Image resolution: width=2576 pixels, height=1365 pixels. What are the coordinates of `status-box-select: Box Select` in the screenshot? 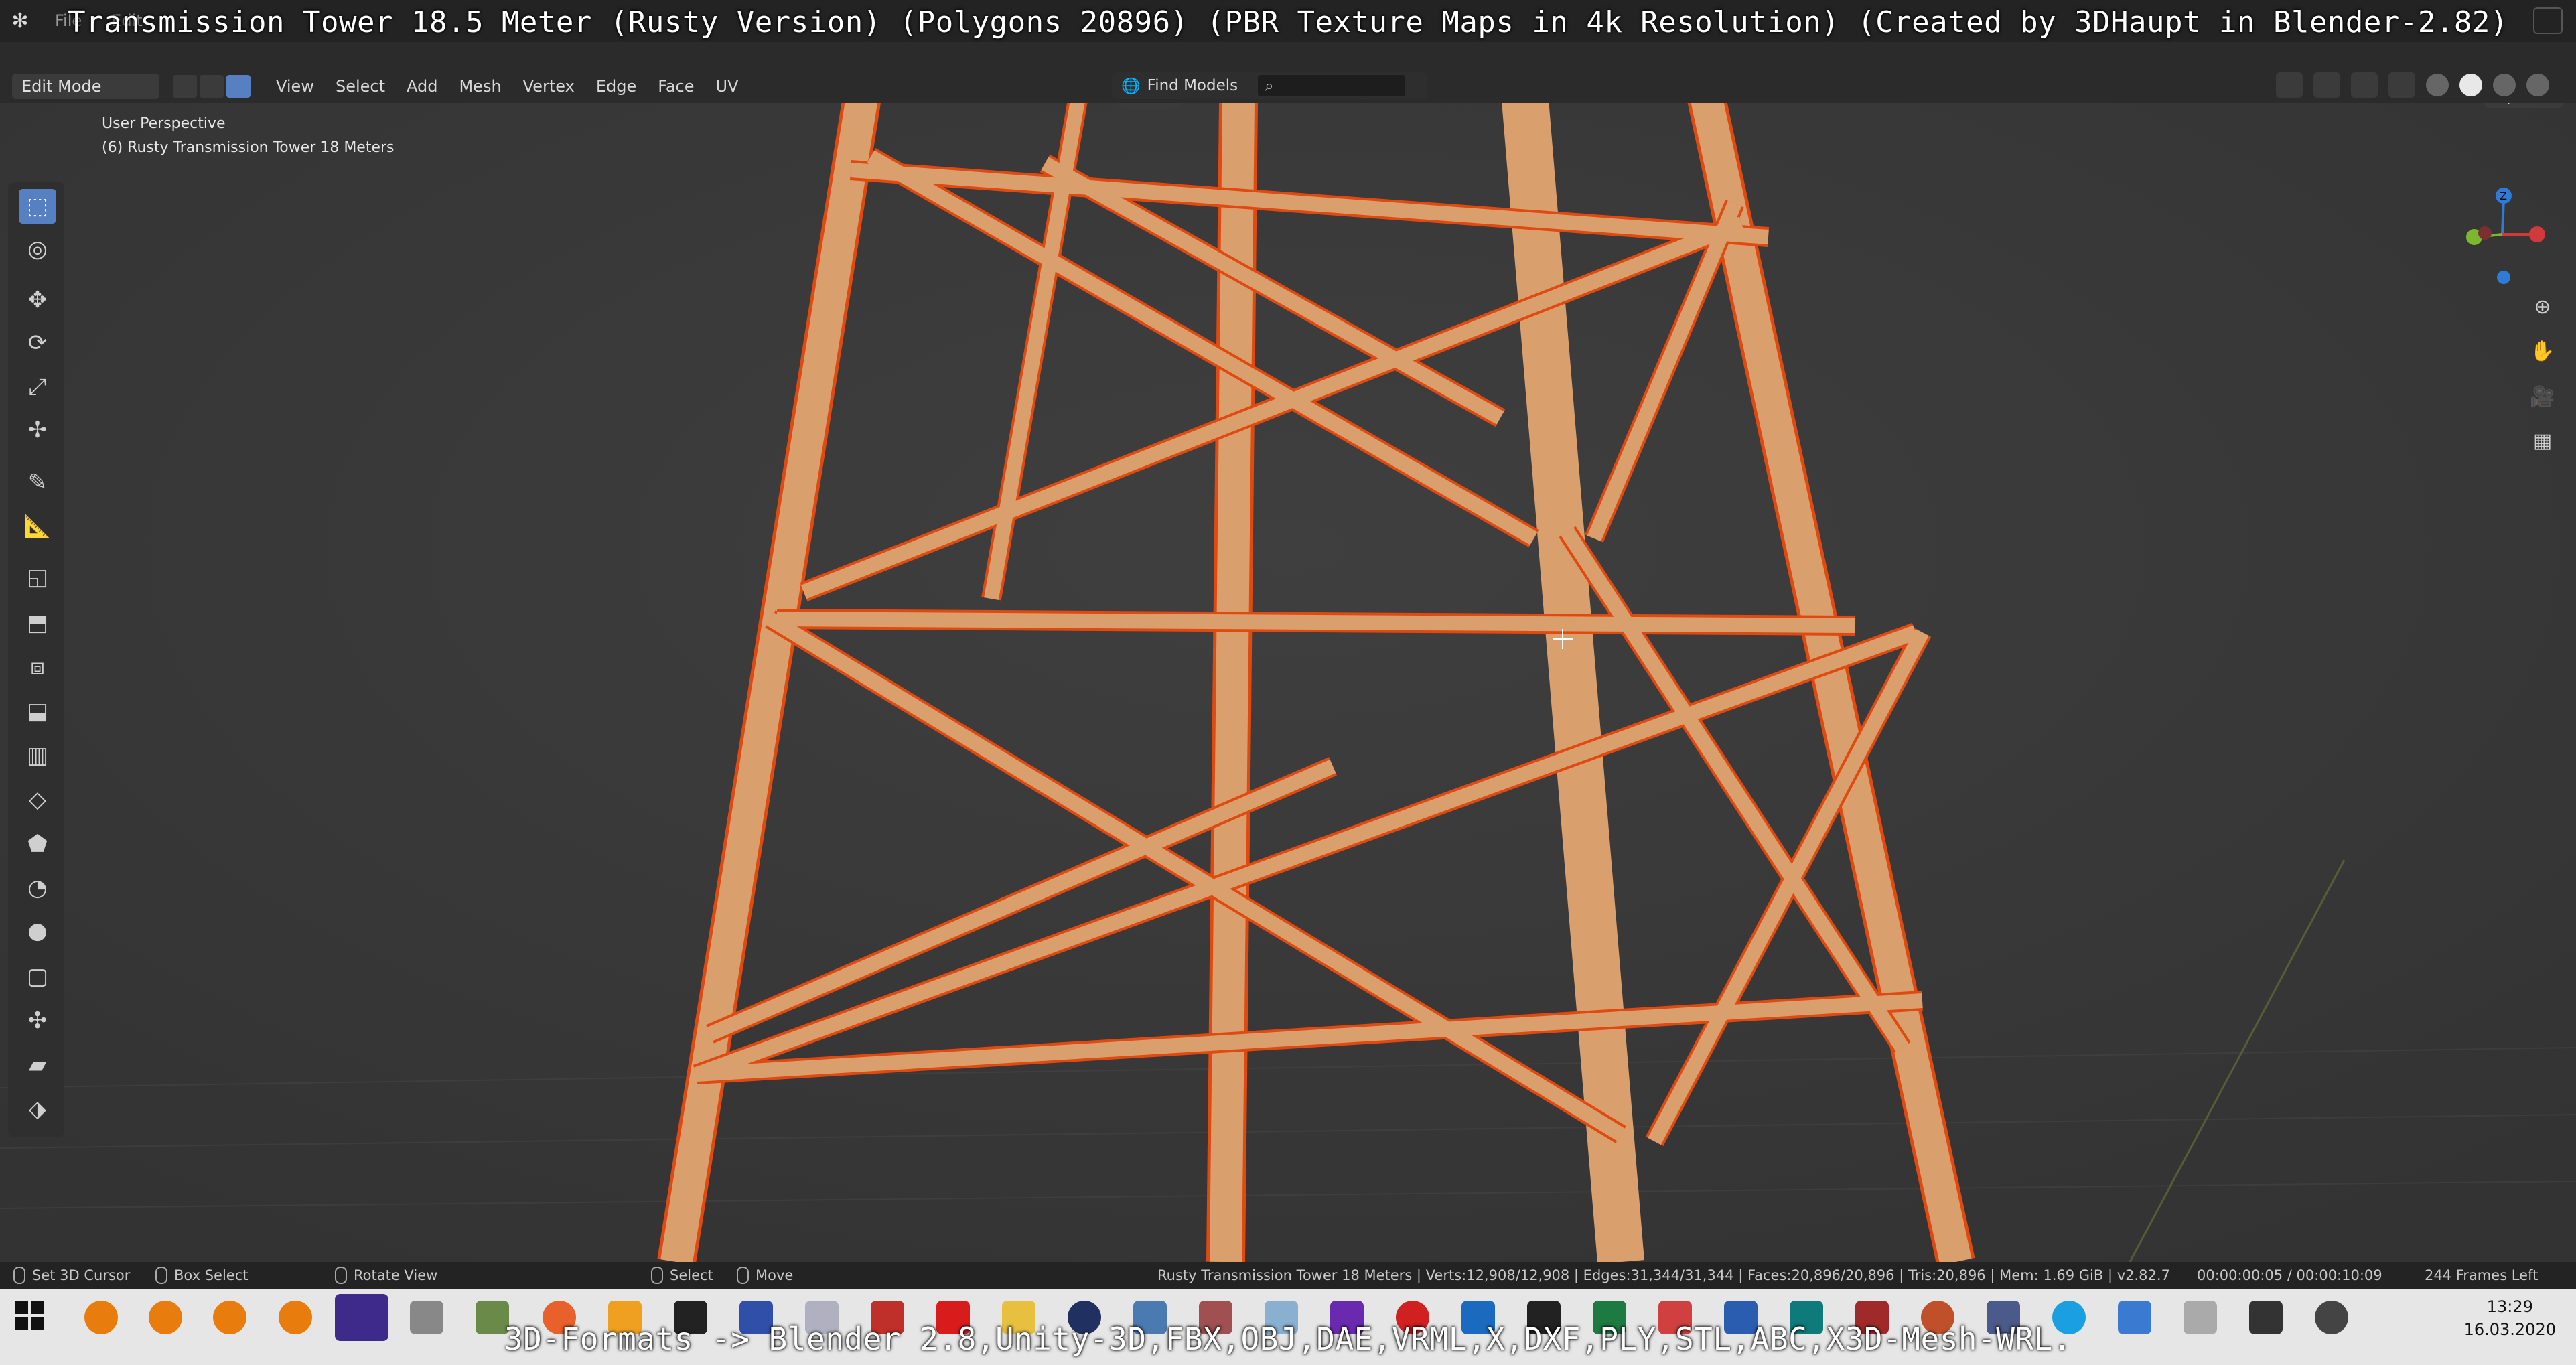 It's located at (201, 1275).